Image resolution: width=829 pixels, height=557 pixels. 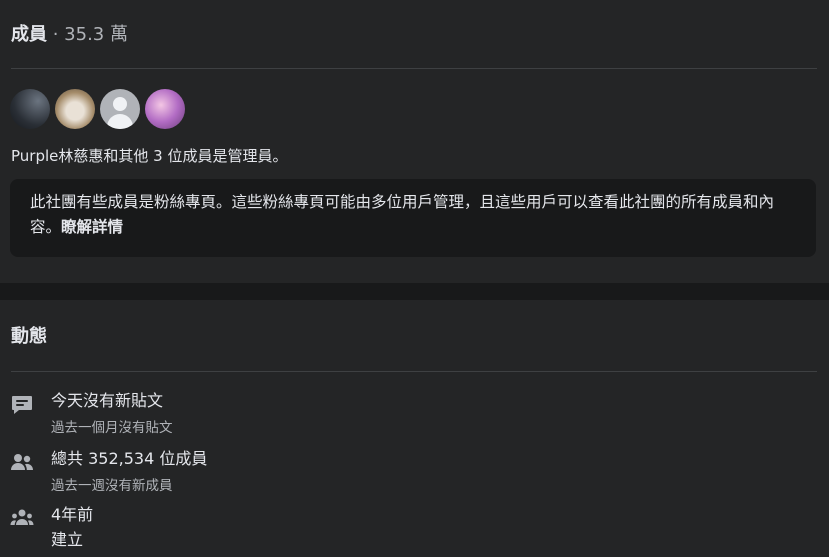 I want to click on group-icon, so click(x=22, y=517).